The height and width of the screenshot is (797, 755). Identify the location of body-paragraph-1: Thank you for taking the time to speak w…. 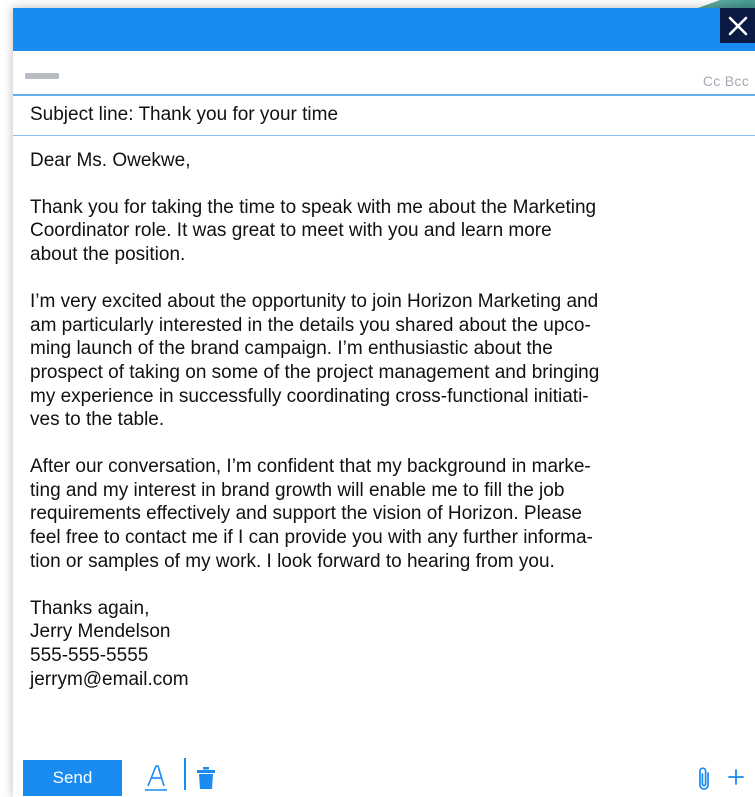
(380, 231).